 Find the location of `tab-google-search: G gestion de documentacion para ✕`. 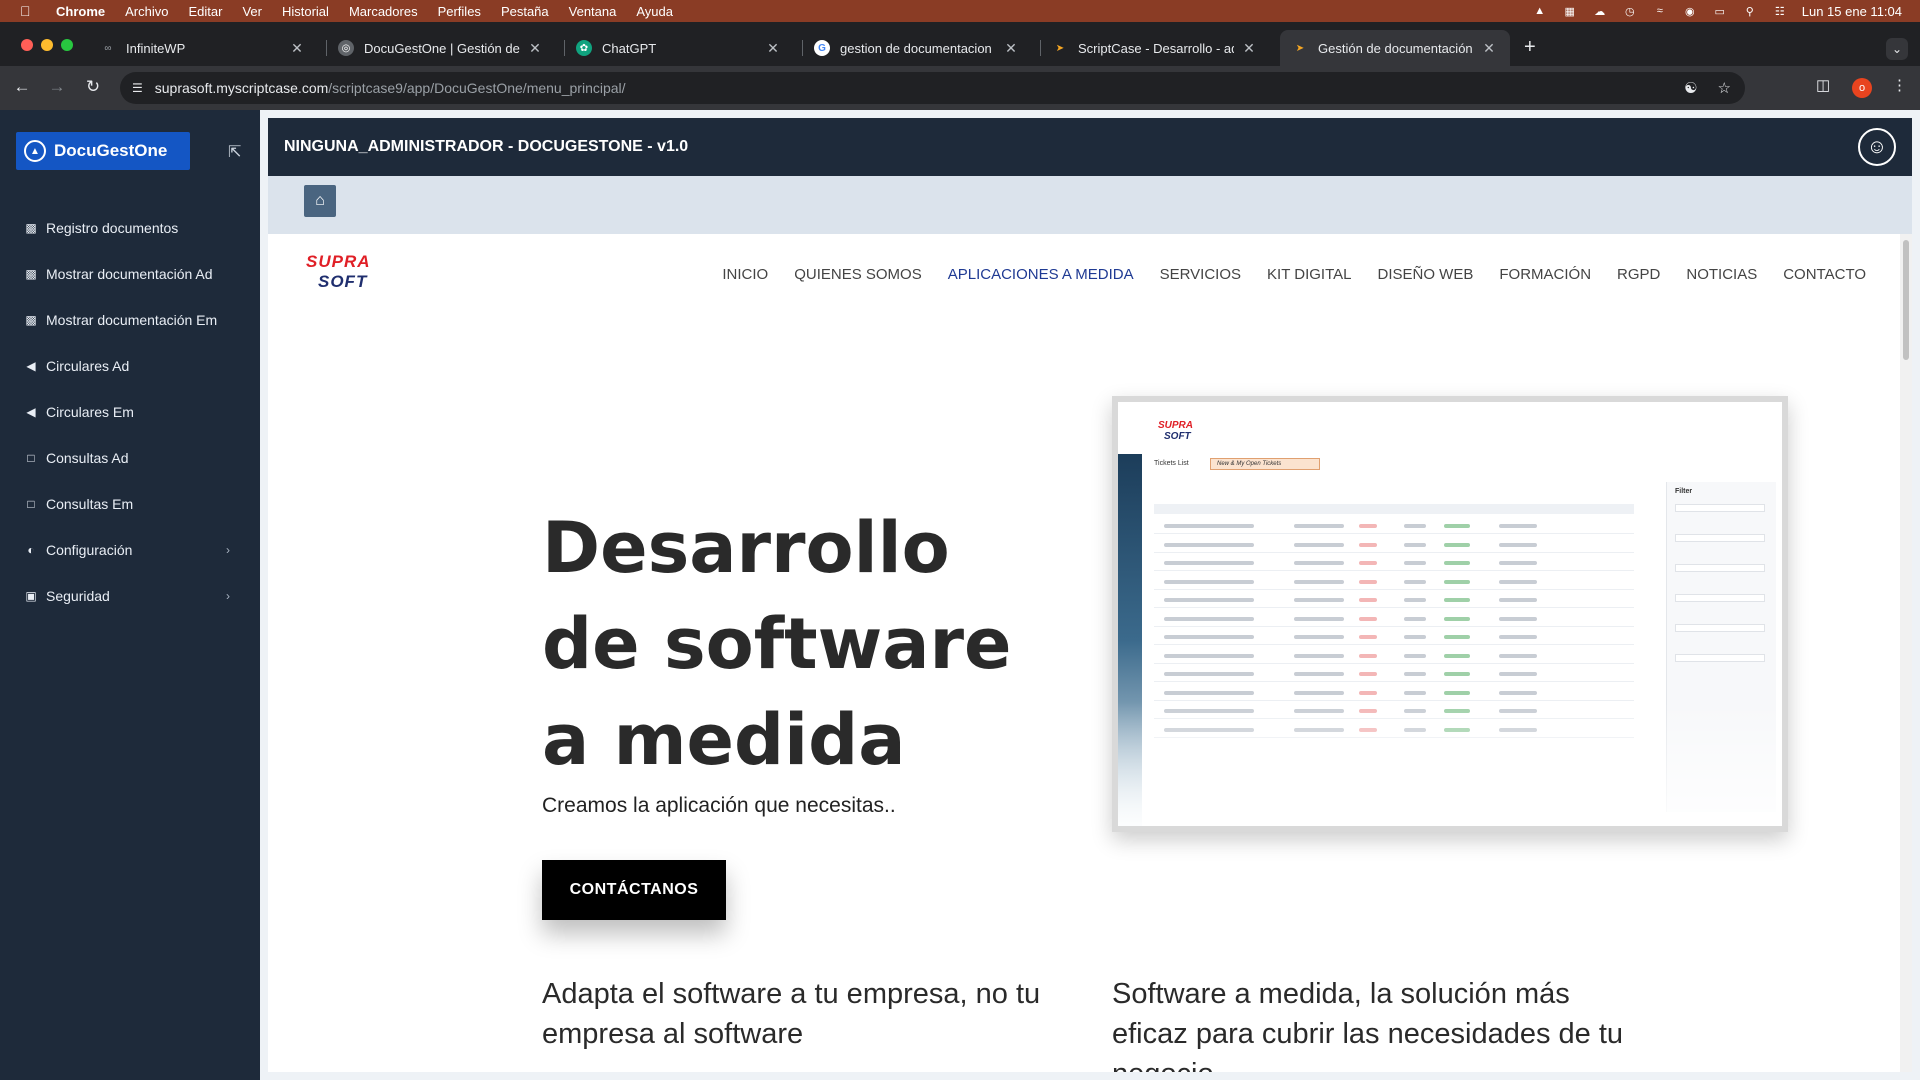

tab-google-search: G gestion de documentacion para ✕ is located at coordinates (917, 48).